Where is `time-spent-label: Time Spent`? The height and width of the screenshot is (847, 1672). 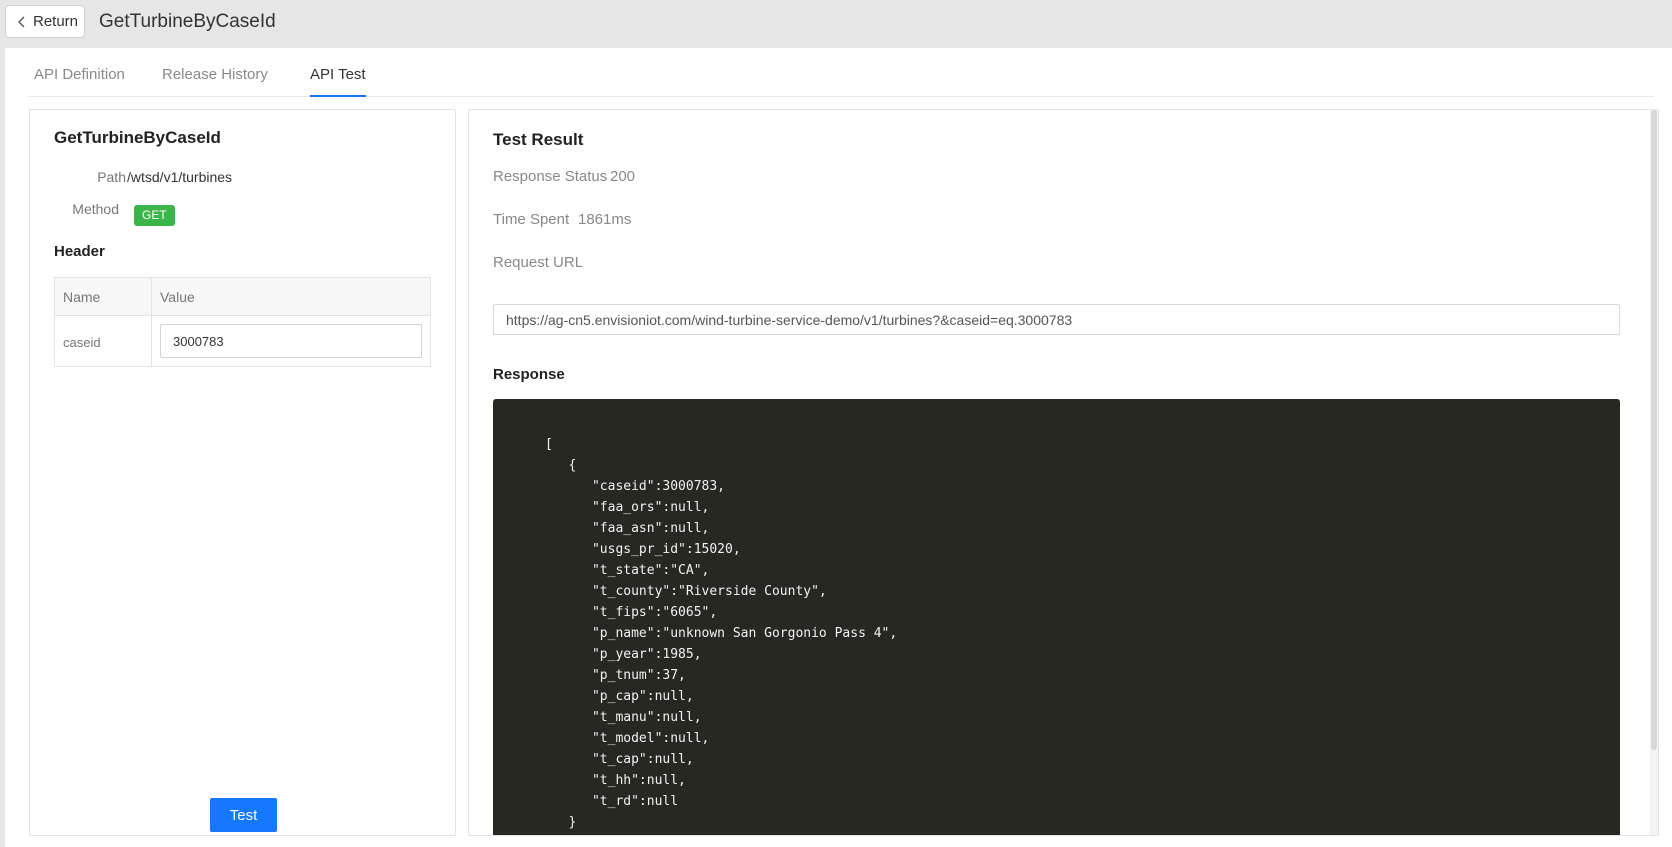
time-spent-label: Time Spent is located at coordinates (531, 219).